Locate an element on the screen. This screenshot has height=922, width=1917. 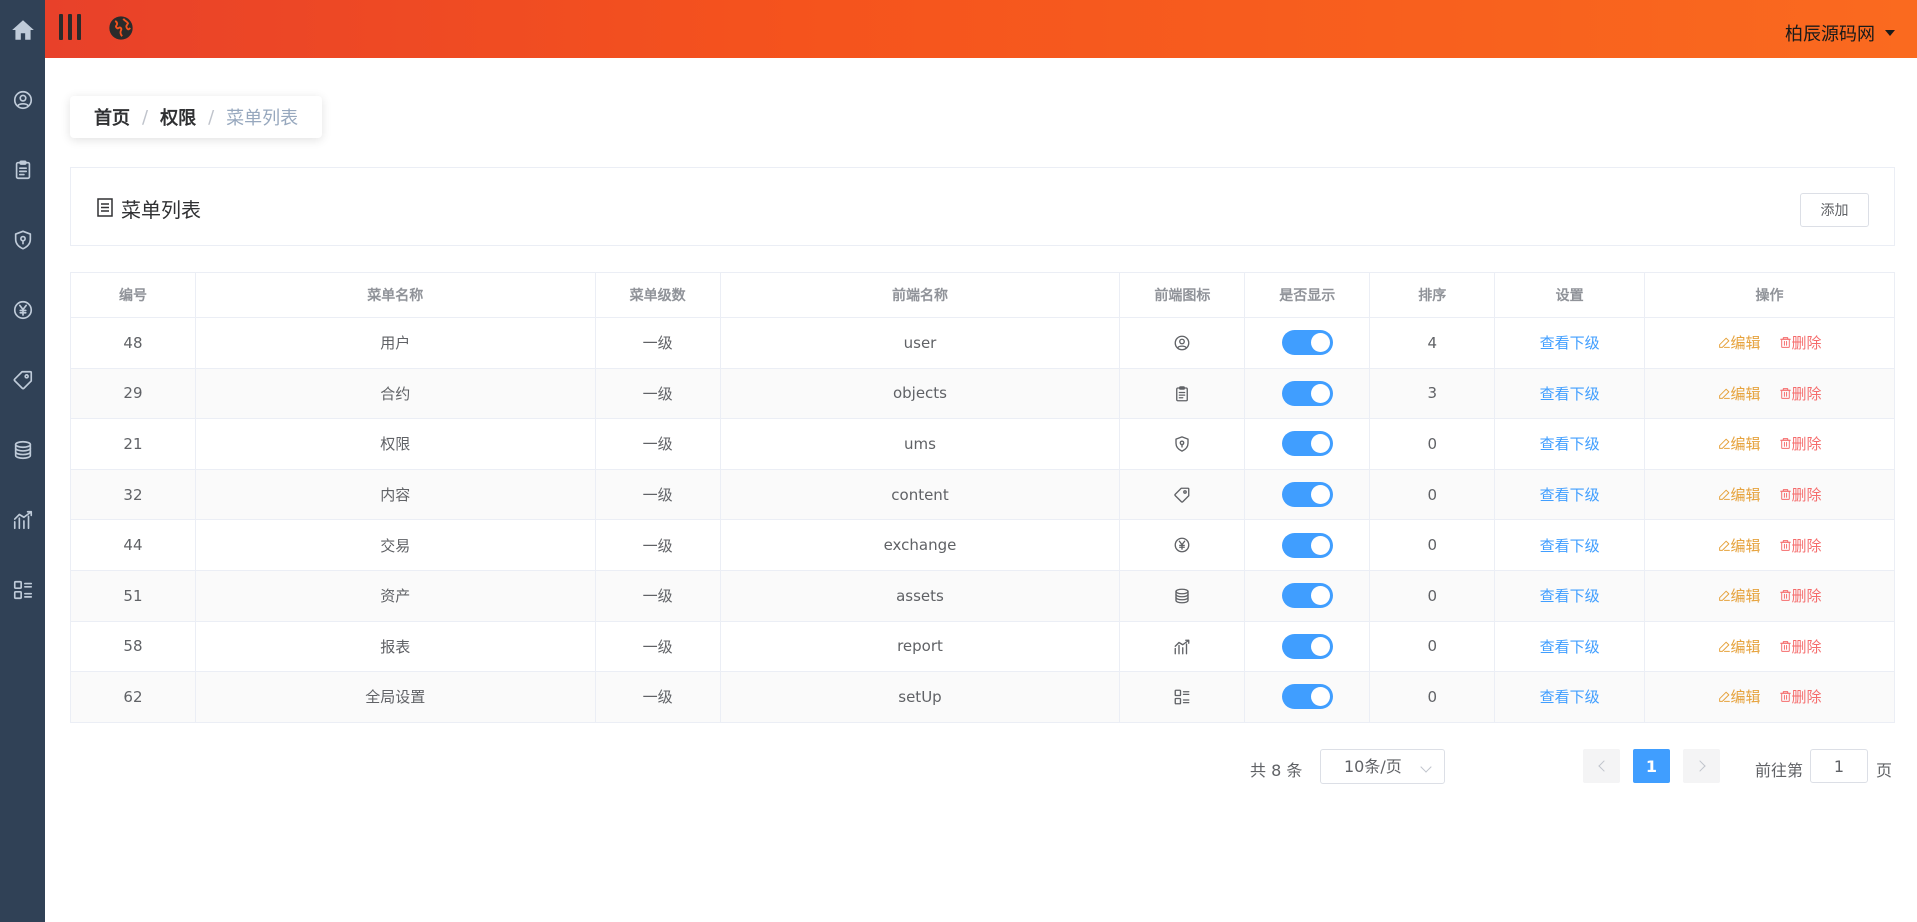
user-name: 柏辰源码网 is located at coordinates (1830, 34).